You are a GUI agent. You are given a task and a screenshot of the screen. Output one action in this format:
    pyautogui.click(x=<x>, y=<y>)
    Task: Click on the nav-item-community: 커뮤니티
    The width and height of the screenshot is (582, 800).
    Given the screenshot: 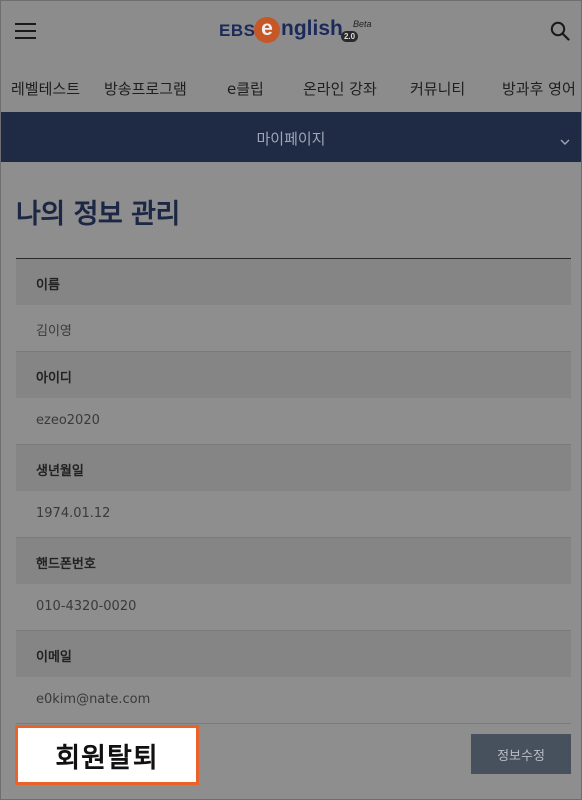 What is the action you would take?
    pyautogui.click(x=437, y=88)
    